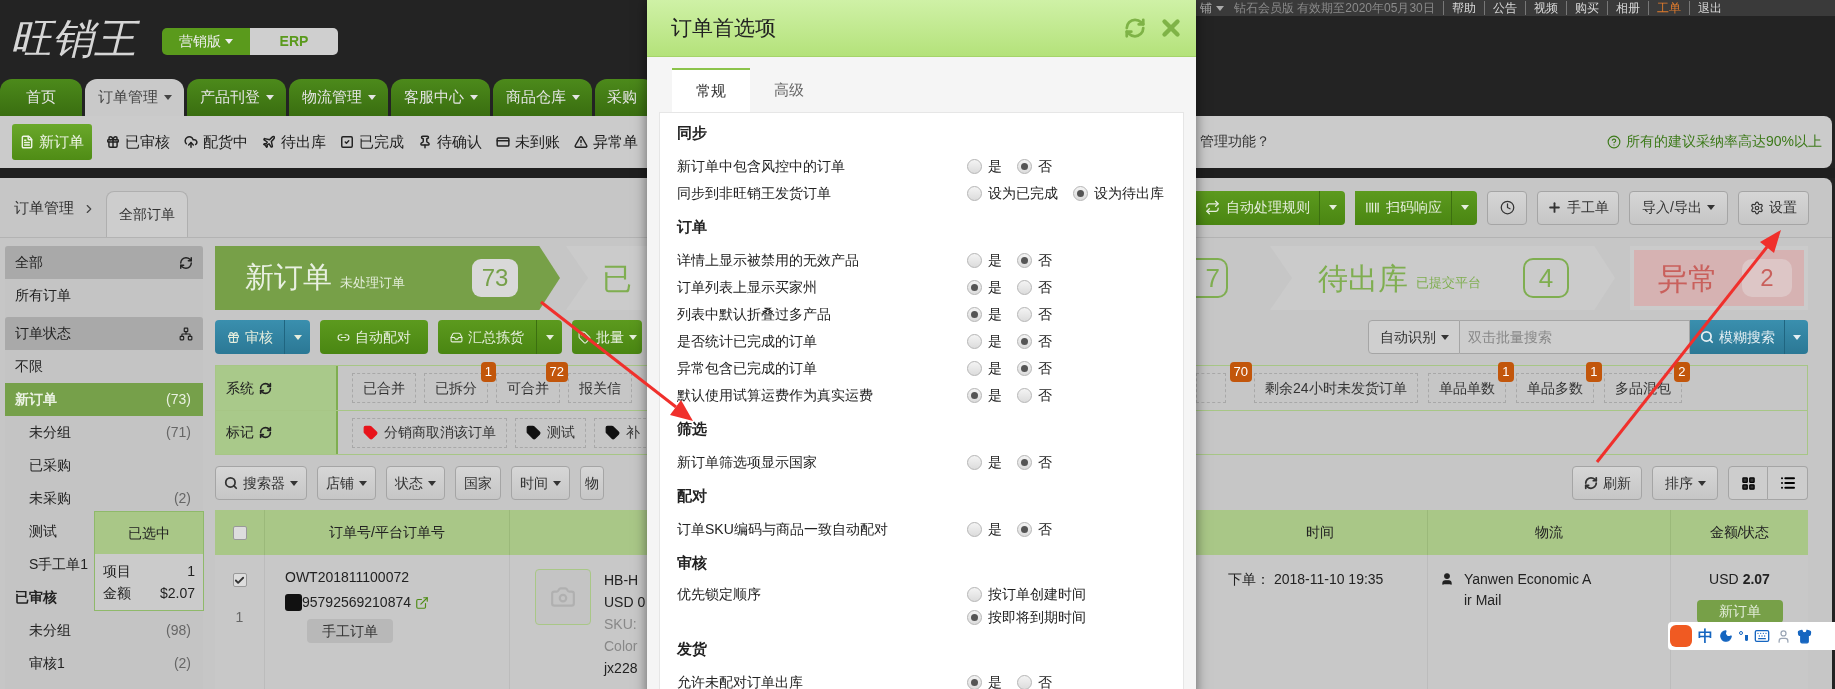 This screenshot has height=689, width=1835. I want to click on filter-button: 搜索器, so click(261, 483).